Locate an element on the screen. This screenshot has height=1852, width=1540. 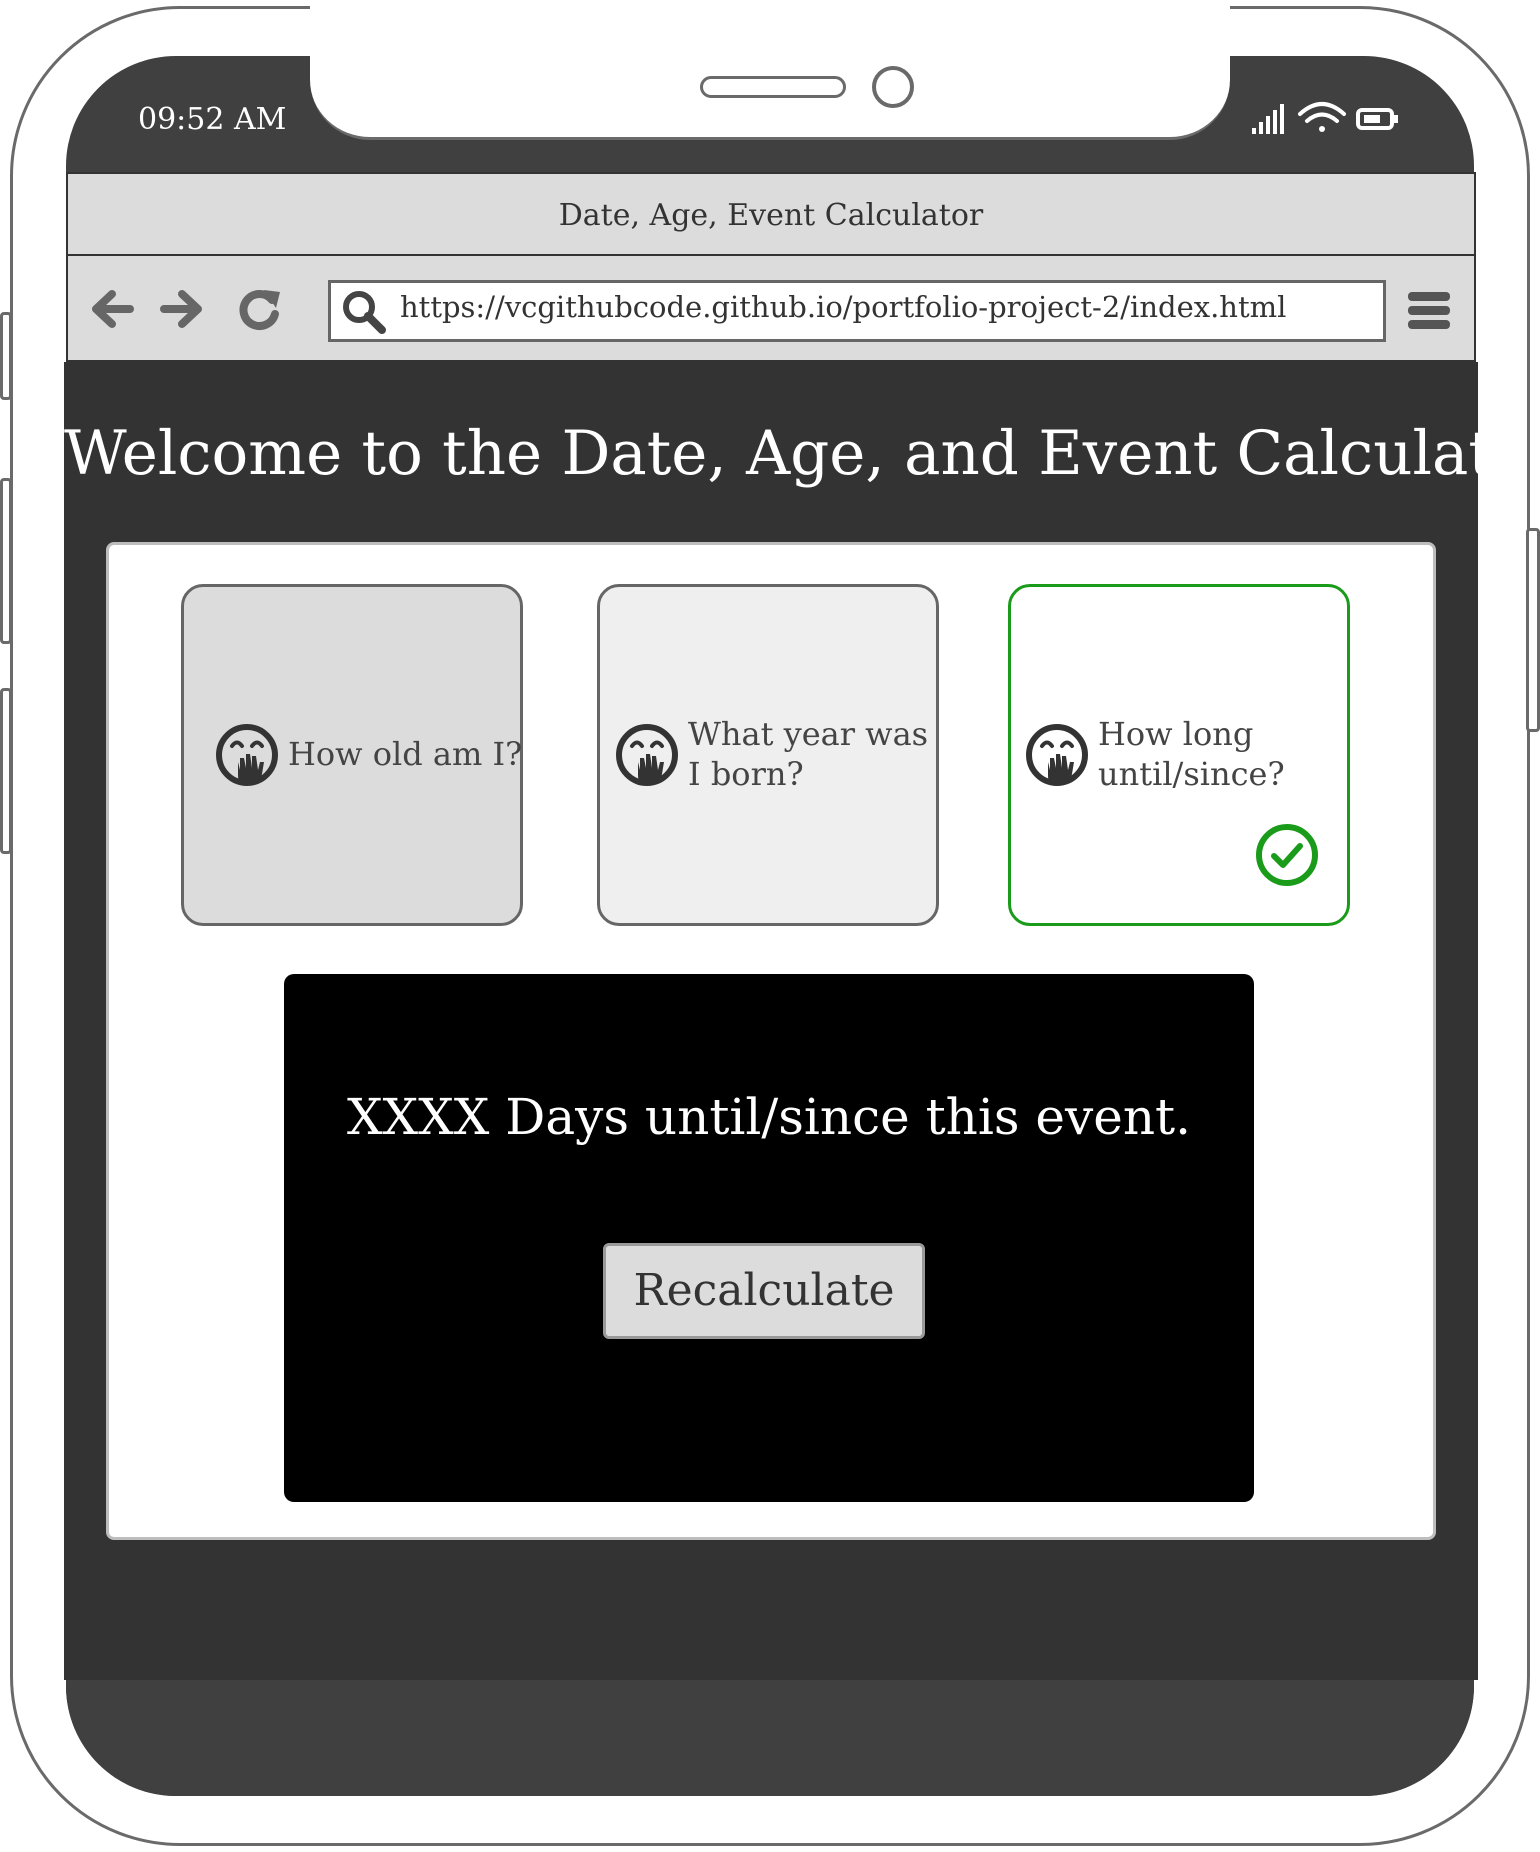
volume-up-button is located at coordinates (6, 356).